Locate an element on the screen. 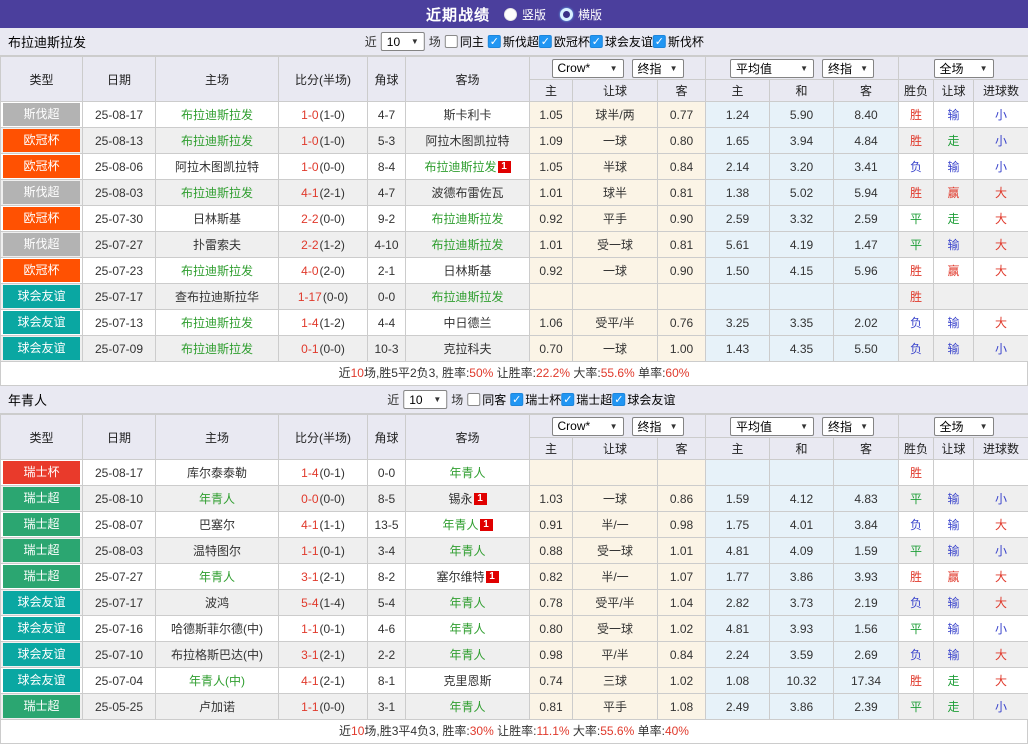 The height and width of the screenshot is (744, 1028). home-team: 查布拉迪斯拉华 is located at coordinates (217, 297).